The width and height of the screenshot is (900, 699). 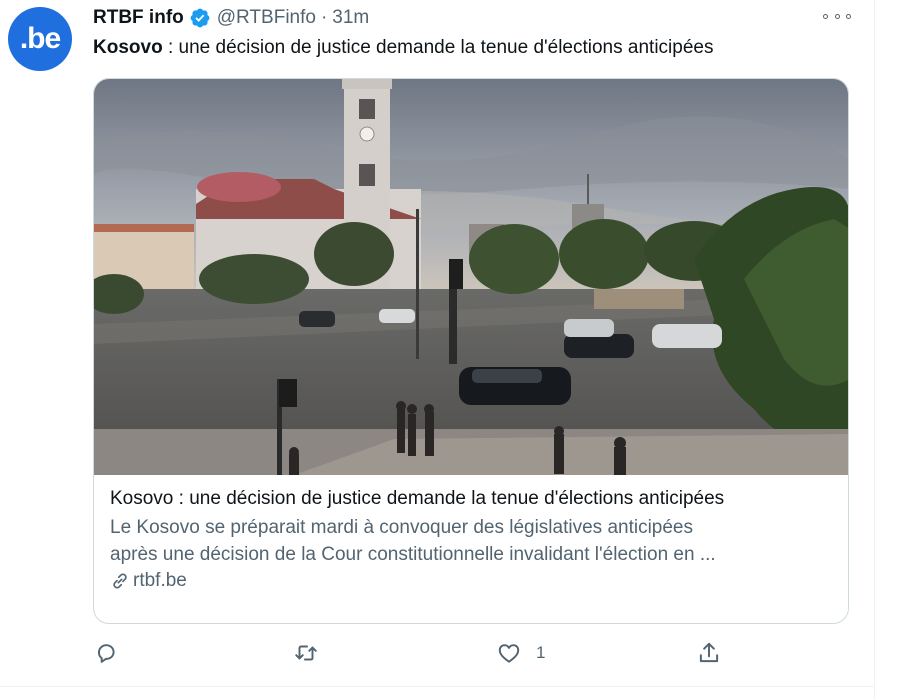 I want to click on timeline-border, so click(x=874, y=349).